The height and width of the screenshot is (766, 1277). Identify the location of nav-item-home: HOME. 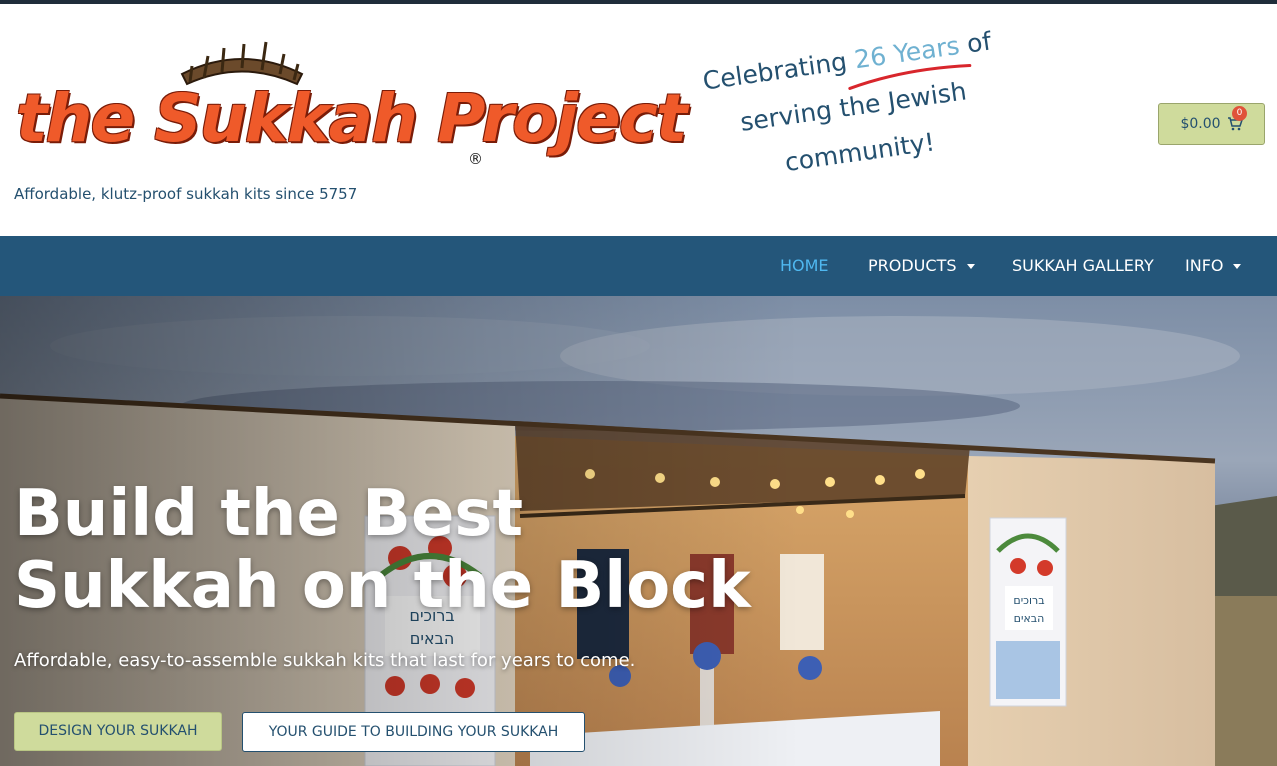
(804, 266).